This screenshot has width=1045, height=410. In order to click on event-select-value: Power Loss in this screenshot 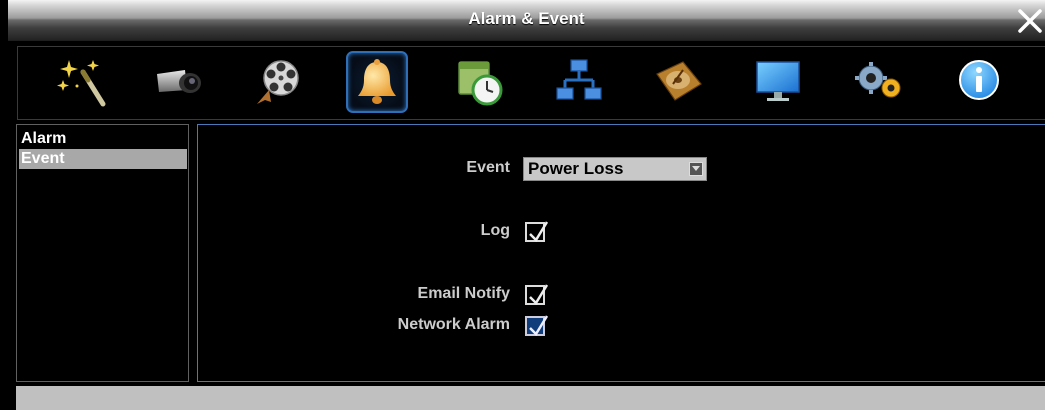, I will do `click(576, 168)`.